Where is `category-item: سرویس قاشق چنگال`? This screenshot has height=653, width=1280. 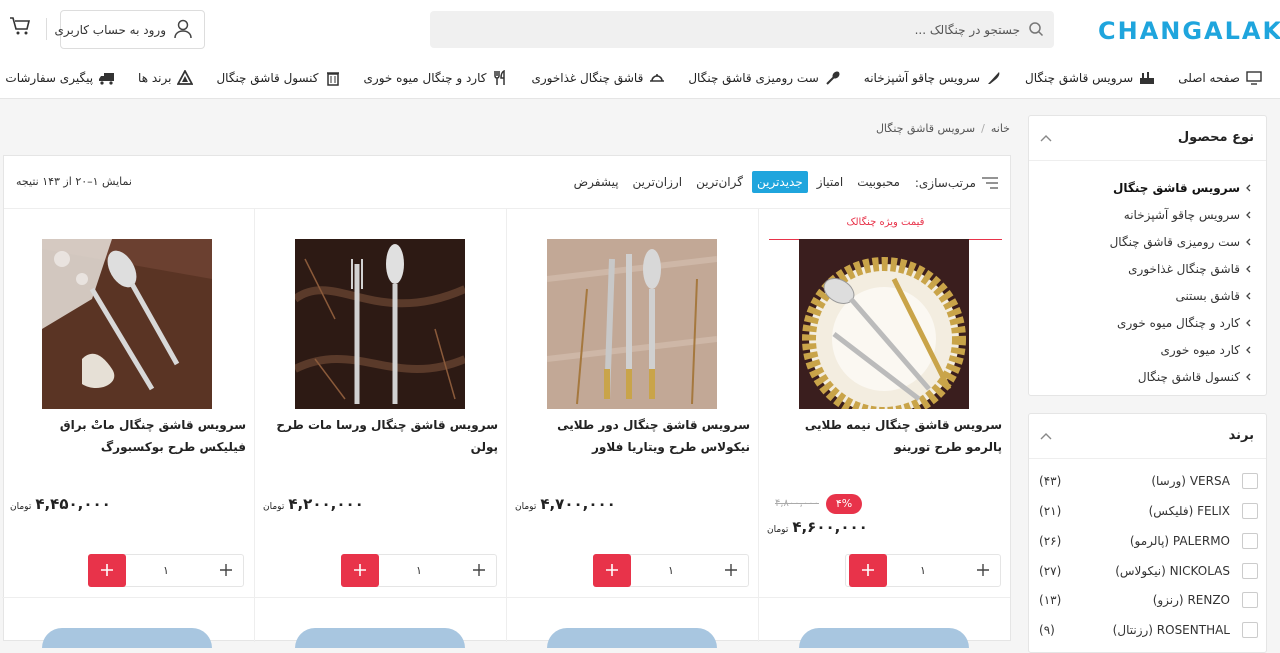
category-item: سرویس قاشق چنگال is located at coordinates (1149, 187).